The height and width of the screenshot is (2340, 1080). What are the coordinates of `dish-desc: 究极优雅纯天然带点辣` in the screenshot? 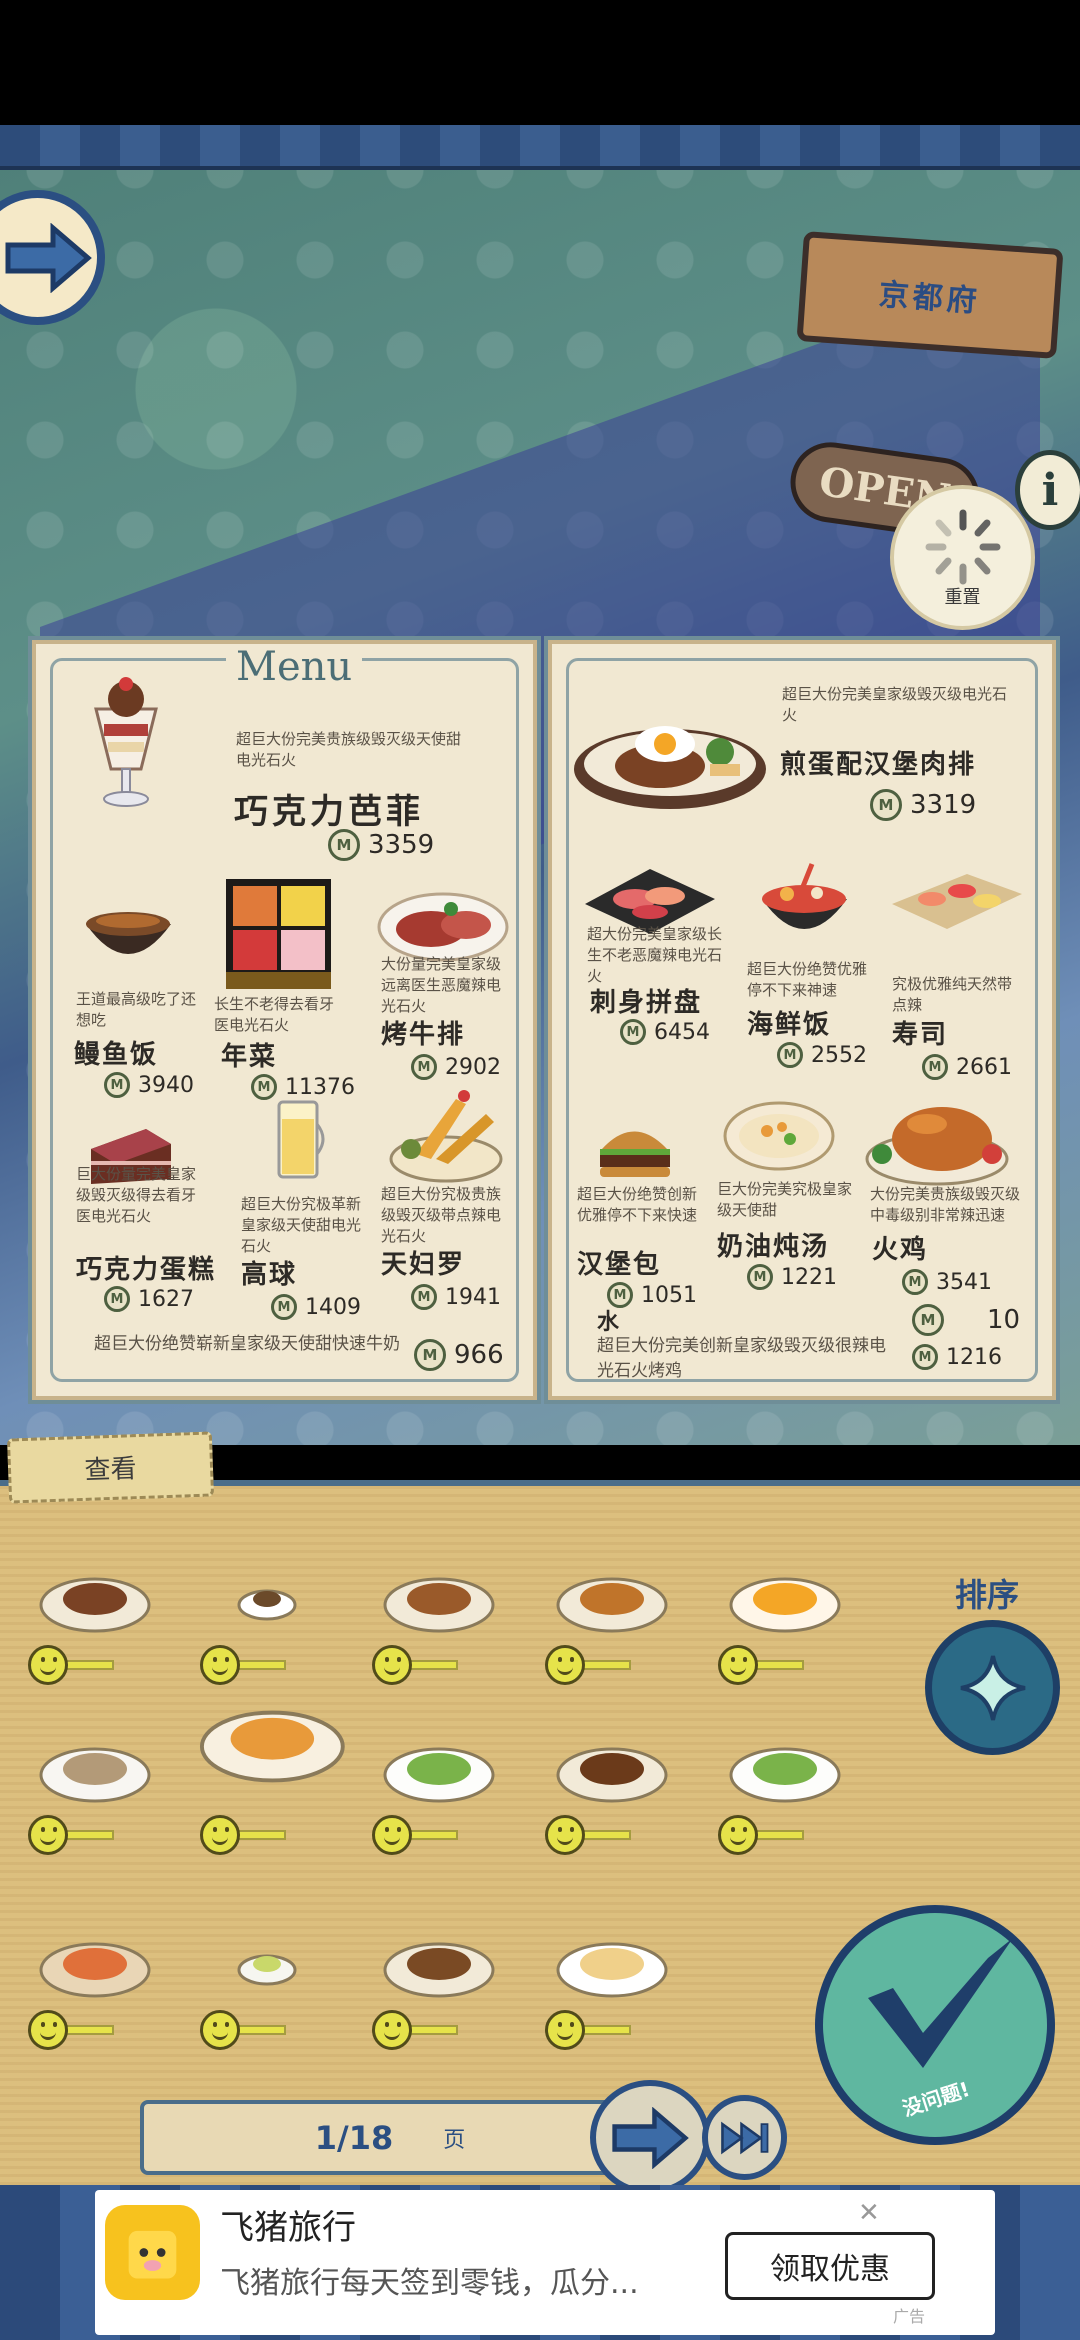 It's located at (952, 994).